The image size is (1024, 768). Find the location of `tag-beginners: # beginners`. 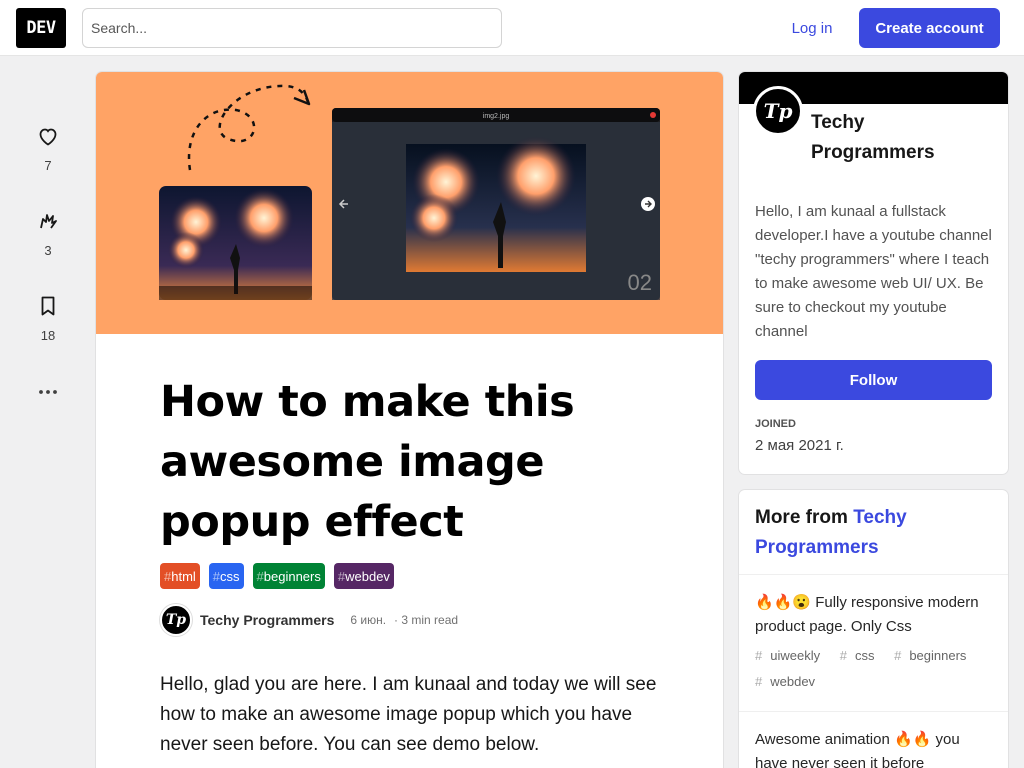

tag-beginners: # beginners is located at coordinates (288, 576).